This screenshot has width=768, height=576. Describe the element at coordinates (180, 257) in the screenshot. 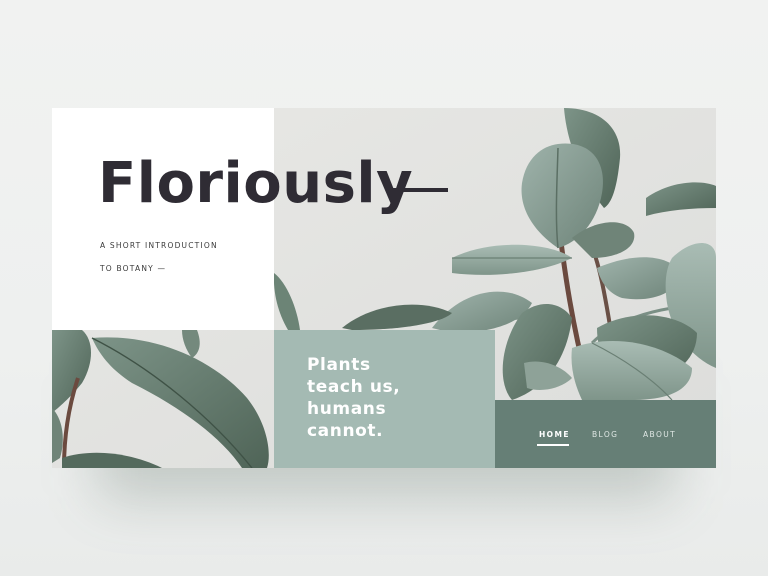

I see `page-subtitle: A SHORT INTRODUCTION TO BOTANY —` at that location.